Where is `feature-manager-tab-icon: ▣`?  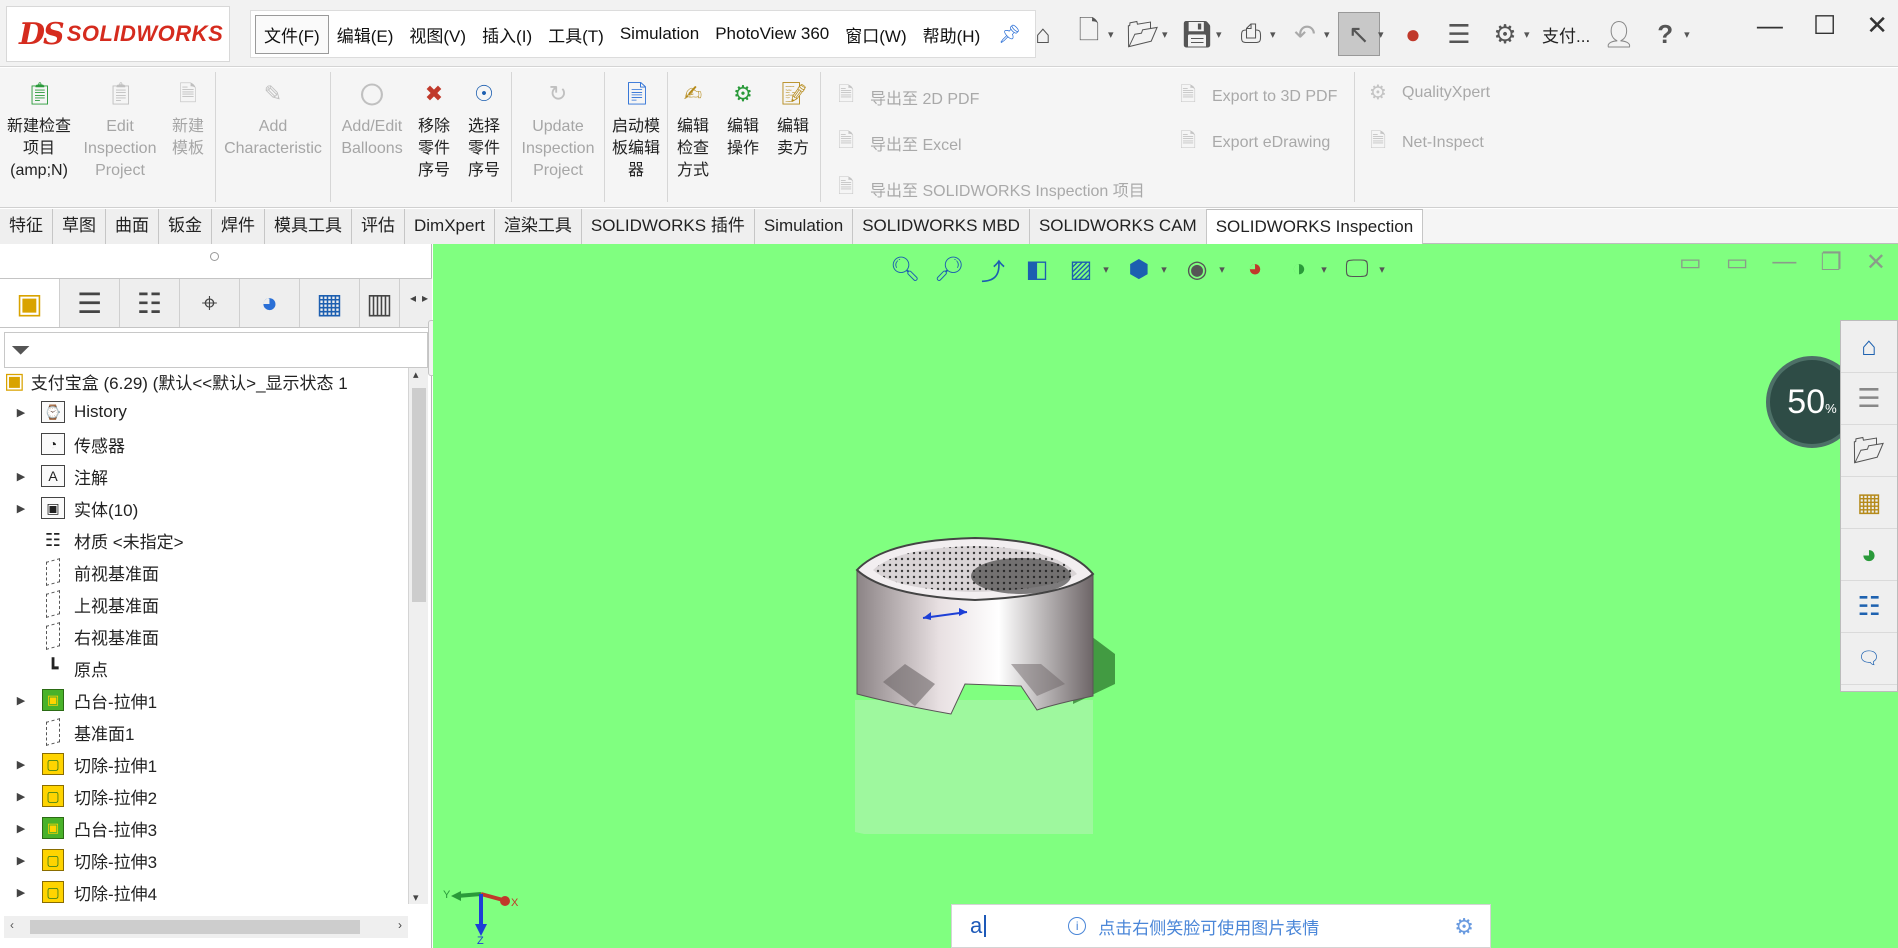 feature-manager-tab-icon: ▣ is located at coordinates (30, 303).